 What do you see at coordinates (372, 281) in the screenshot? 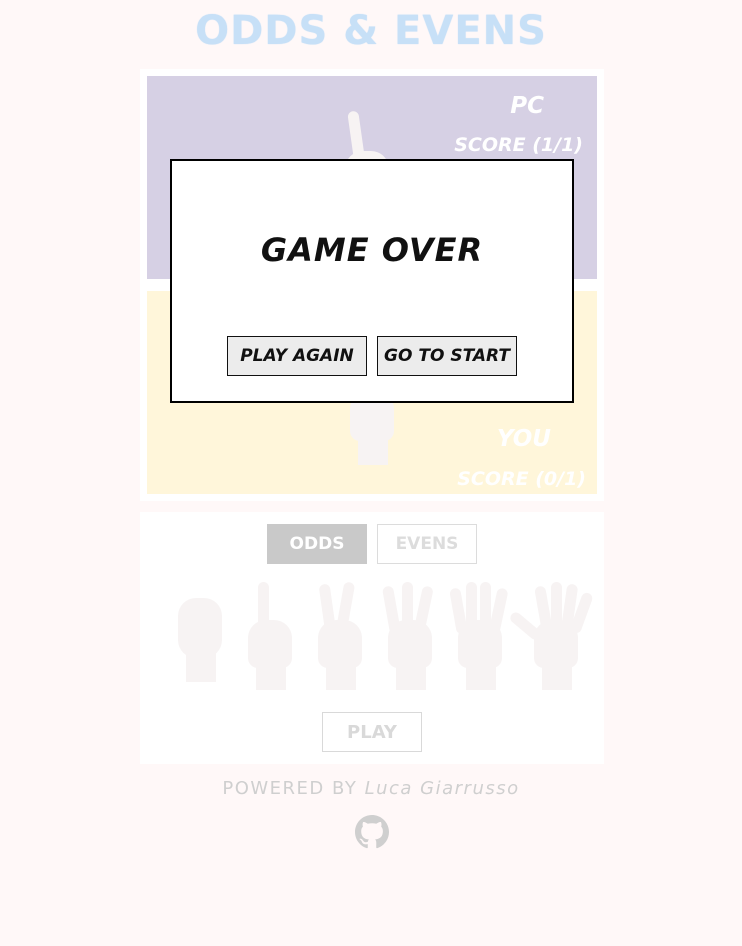
I see `game-over-dialog: GAME OVER PLAY AGAIN GO TO START` at bounding box center [372, 281].